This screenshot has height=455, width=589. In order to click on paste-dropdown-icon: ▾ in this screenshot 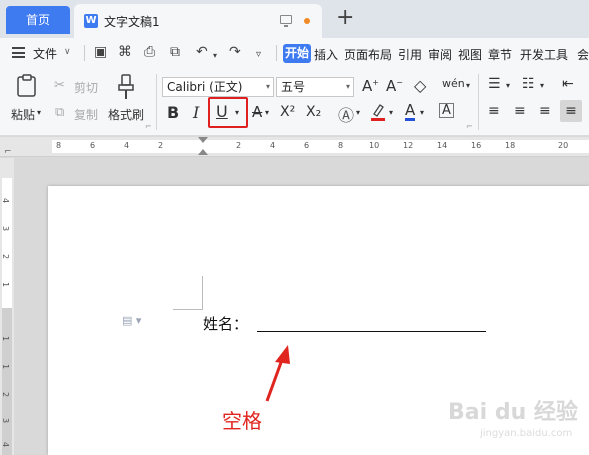, I will do `click(39, 112)`.